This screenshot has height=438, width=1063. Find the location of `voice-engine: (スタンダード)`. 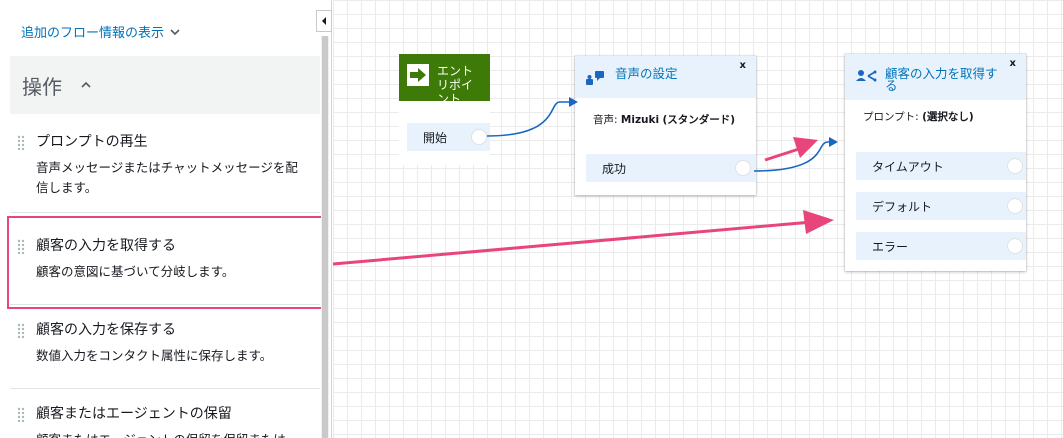

voice-engine: (スタンダード) is located at coordinates (699, 120).